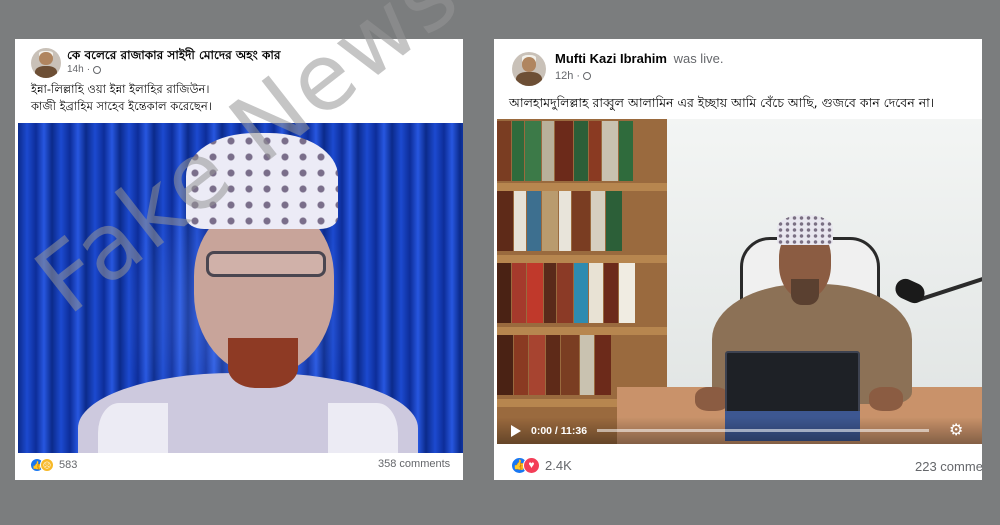  Describe the element at coordinates (792, 383) in the screenshot. I see `tablet` at that location.